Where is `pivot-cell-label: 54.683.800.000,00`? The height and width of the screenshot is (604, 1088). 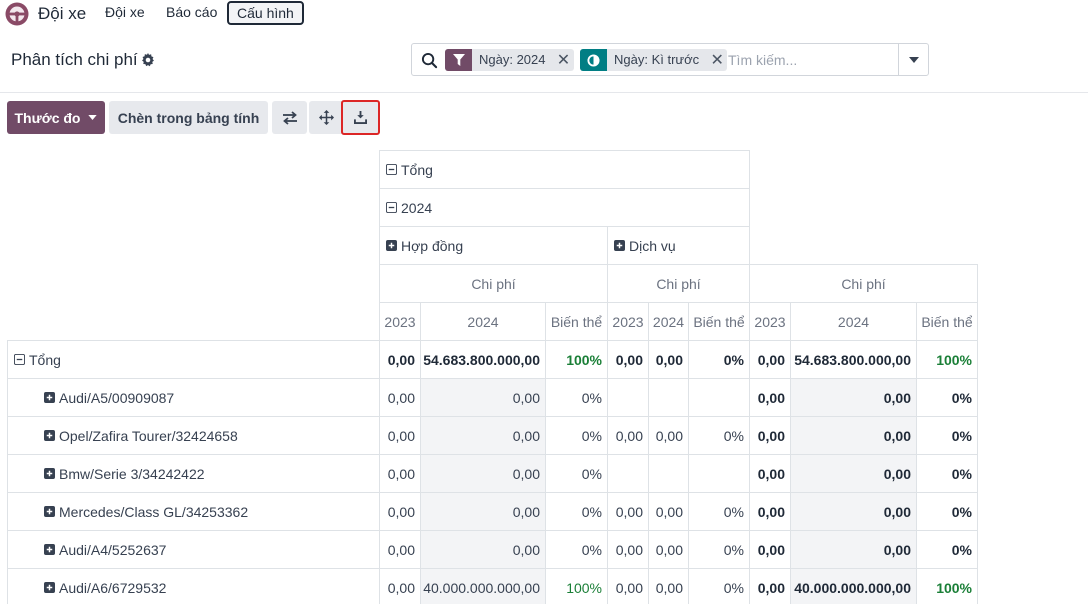
pivot-cell-label: 54.683.800.000,00 is located at coordinates (852, 359).